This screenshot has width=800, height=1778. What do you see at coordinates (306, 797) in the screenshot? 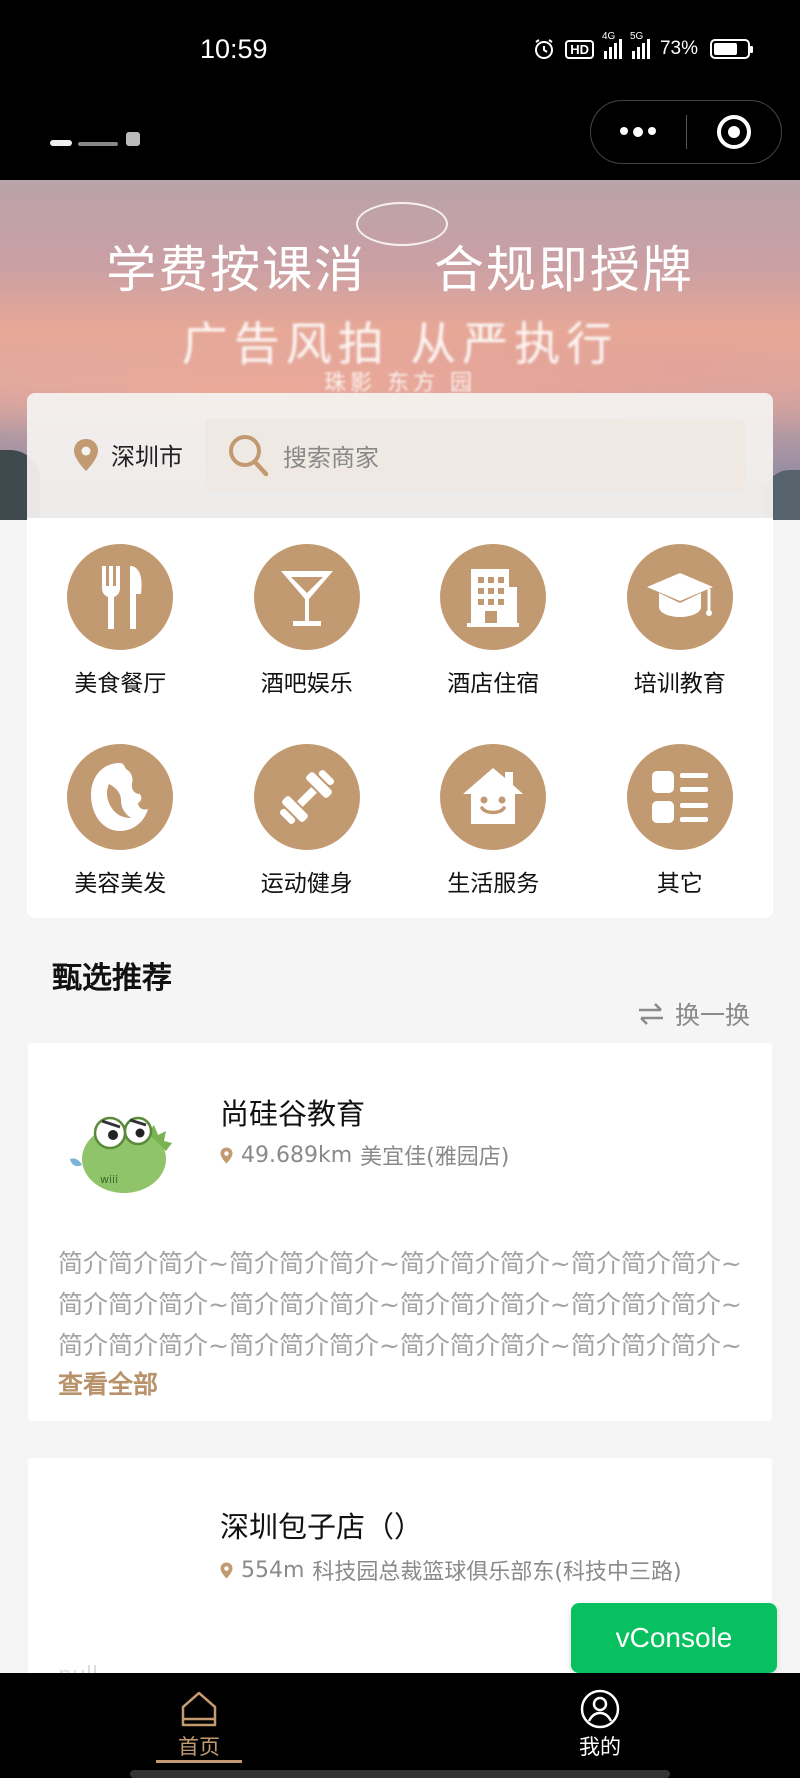
I see `dumbbell-icon` at bounding box center [306, 797].